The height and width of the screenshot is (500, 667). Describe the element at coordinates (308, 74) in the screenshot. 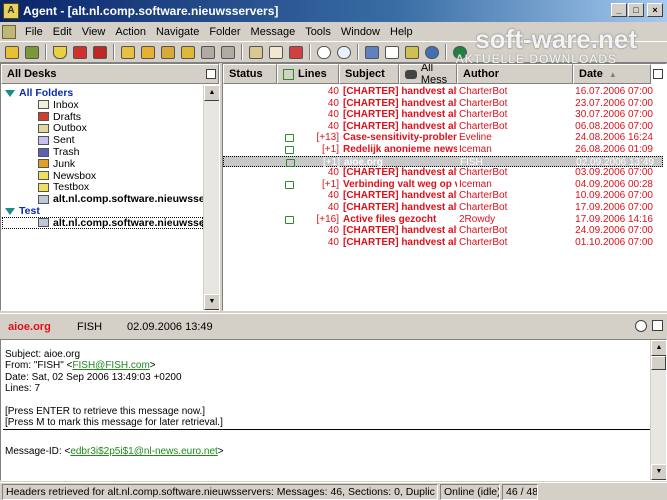

I see `column-lines: Lines` at that location.